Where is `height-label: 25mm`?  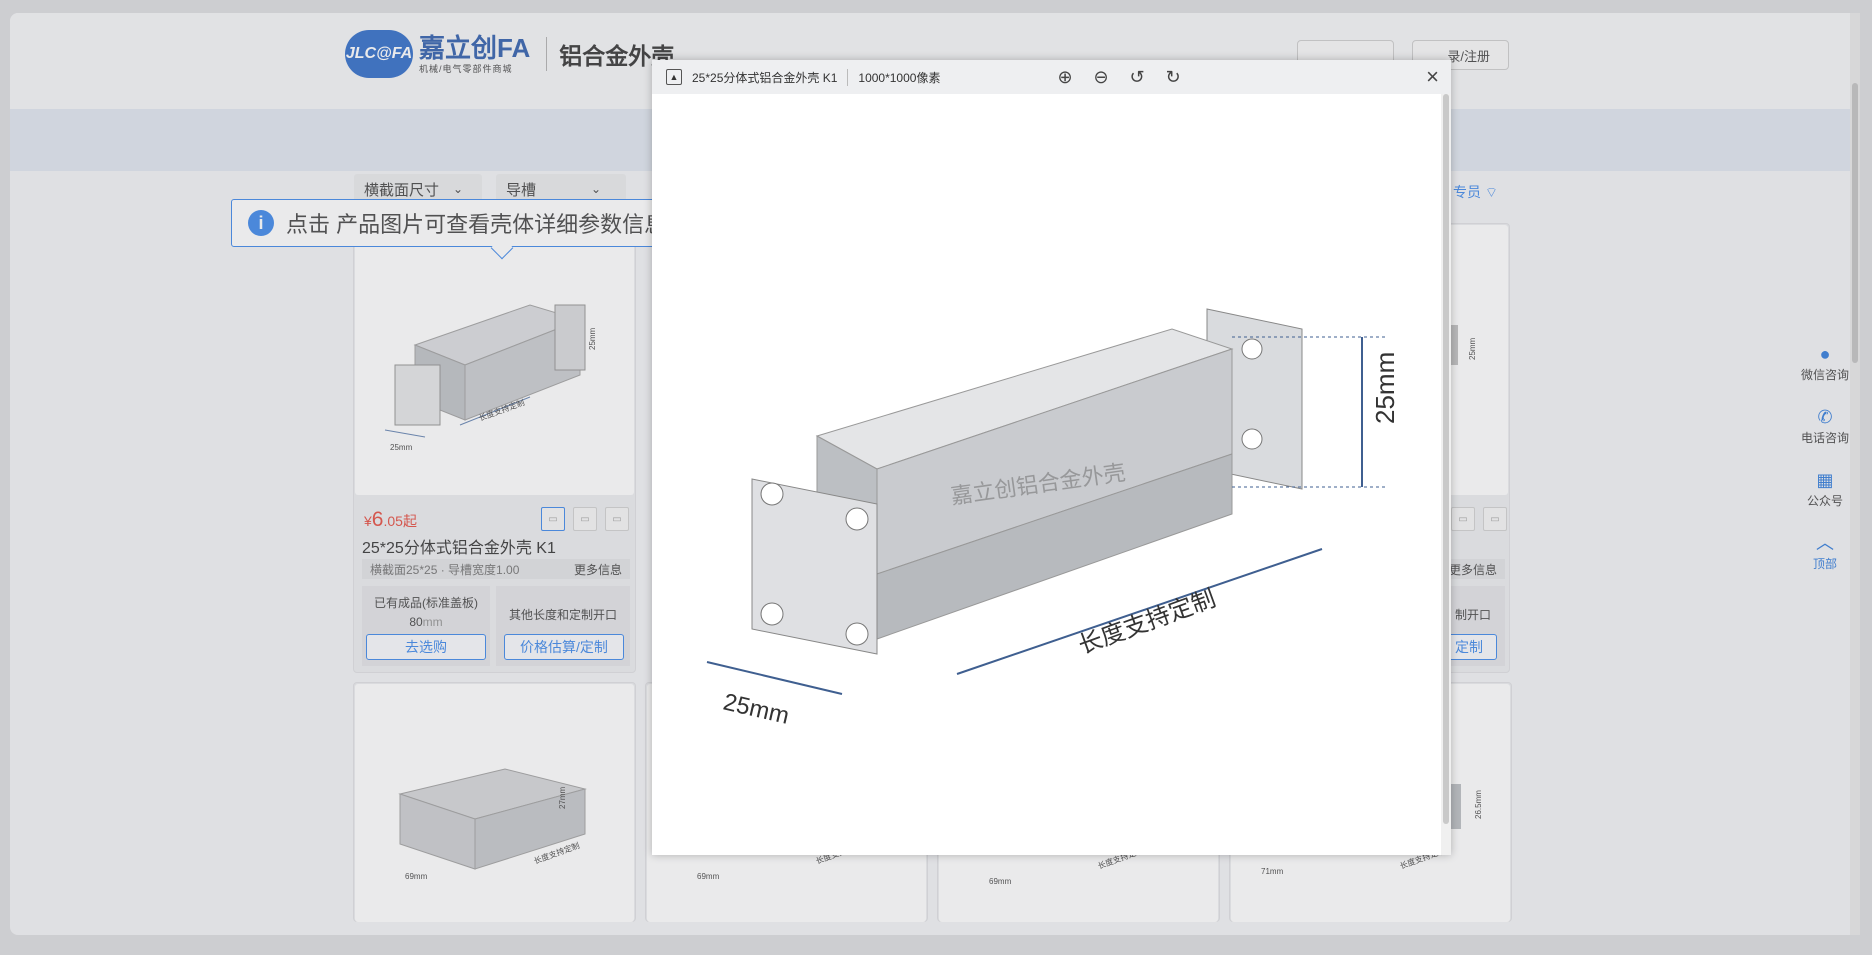 height-label: 25mm is located at coordinates (1385, 388).